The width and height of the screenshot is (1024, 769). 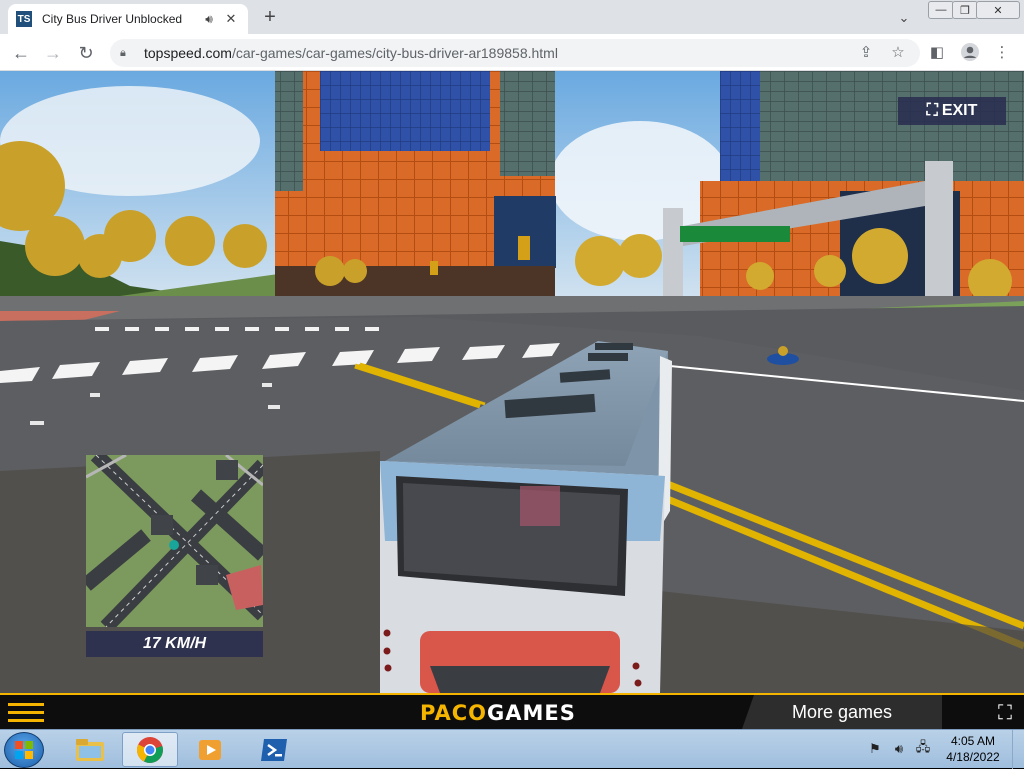 I want to click on taskbar-powershell, so click(x=274, y=749).